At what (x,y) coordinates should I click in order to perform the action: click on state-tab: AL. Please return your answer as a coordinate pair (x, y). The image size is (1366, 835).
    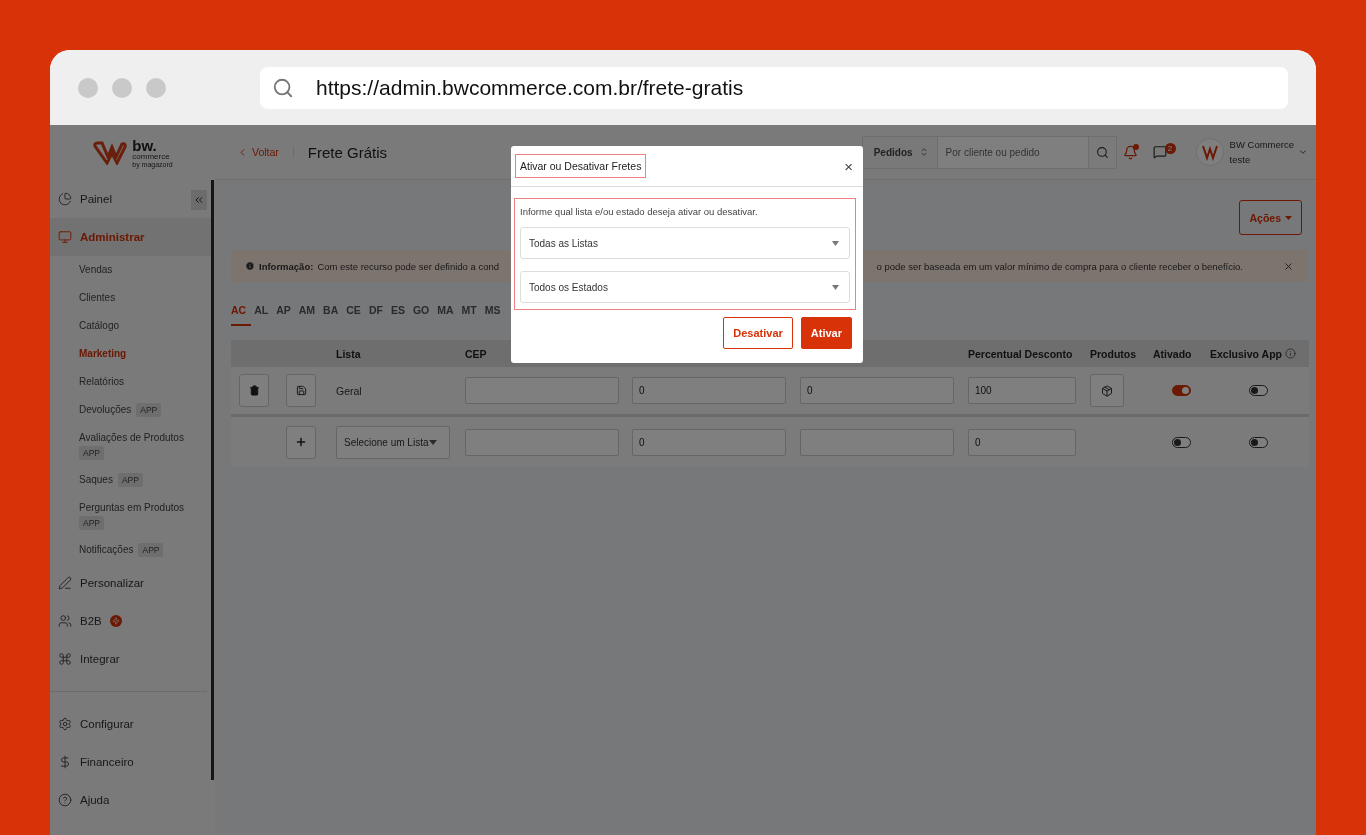
    Looking at the image, I should click on (264, 313).